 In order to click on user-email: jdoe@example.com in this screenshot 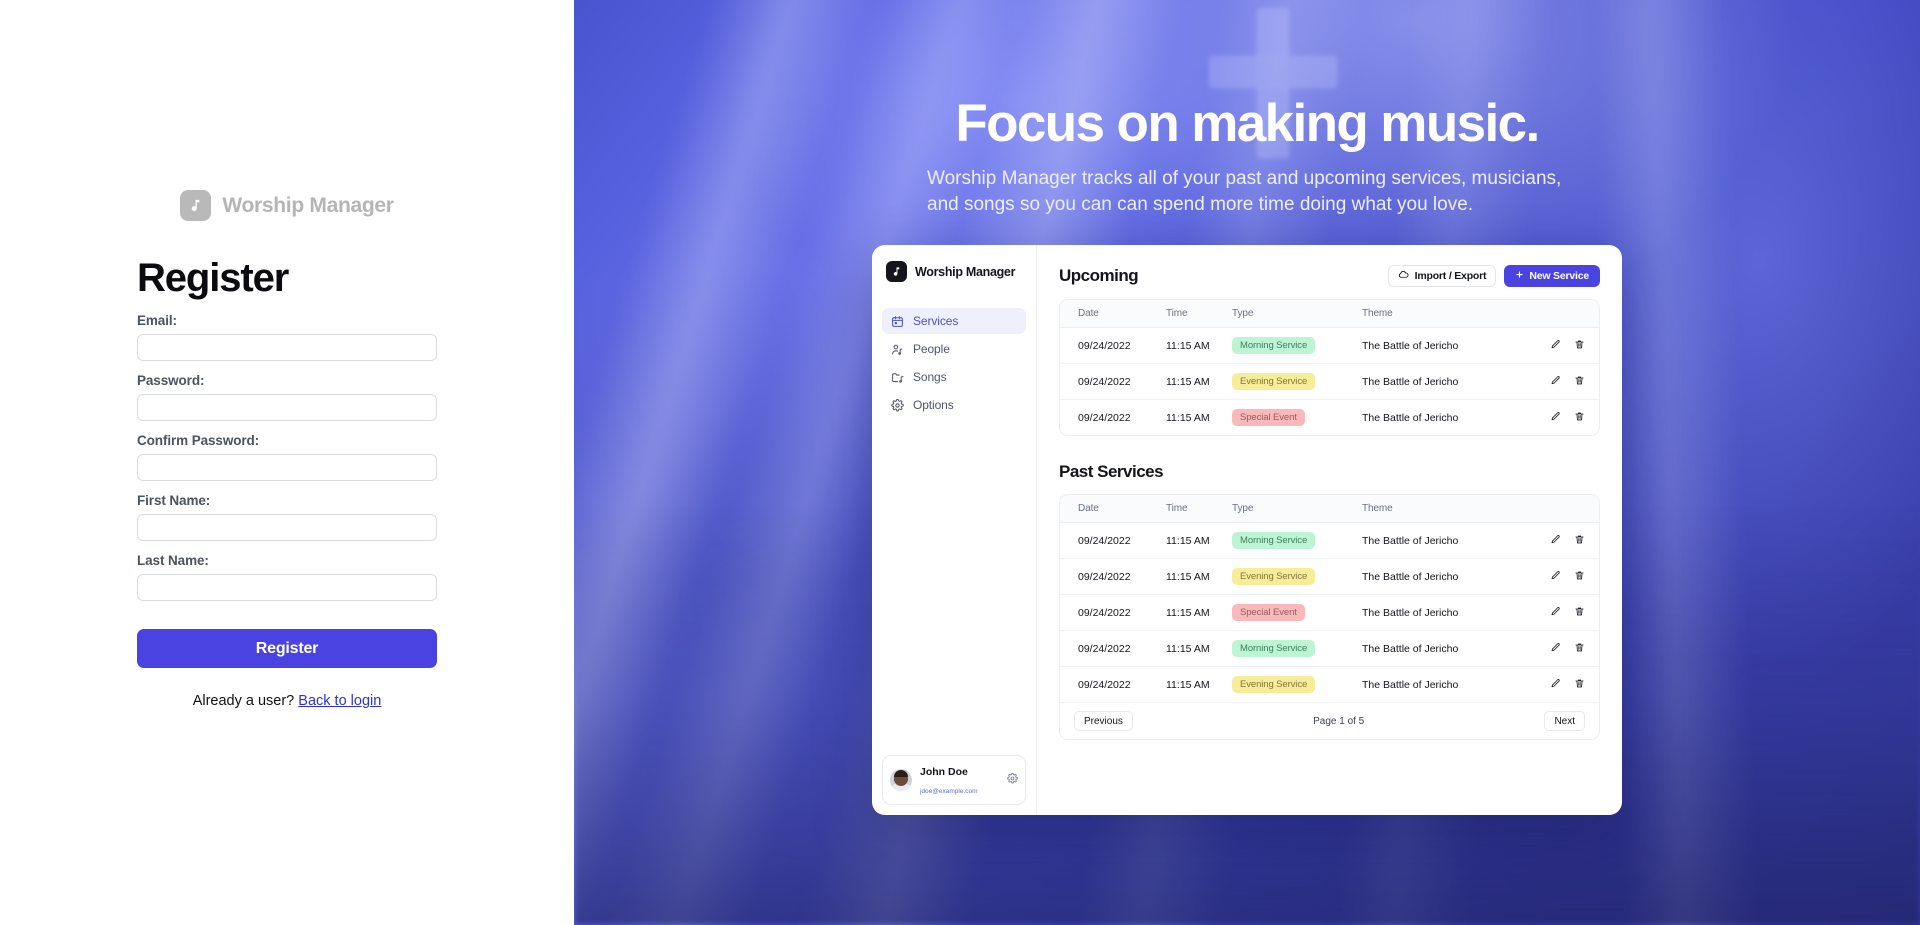, I will do `click(949, 791)`.